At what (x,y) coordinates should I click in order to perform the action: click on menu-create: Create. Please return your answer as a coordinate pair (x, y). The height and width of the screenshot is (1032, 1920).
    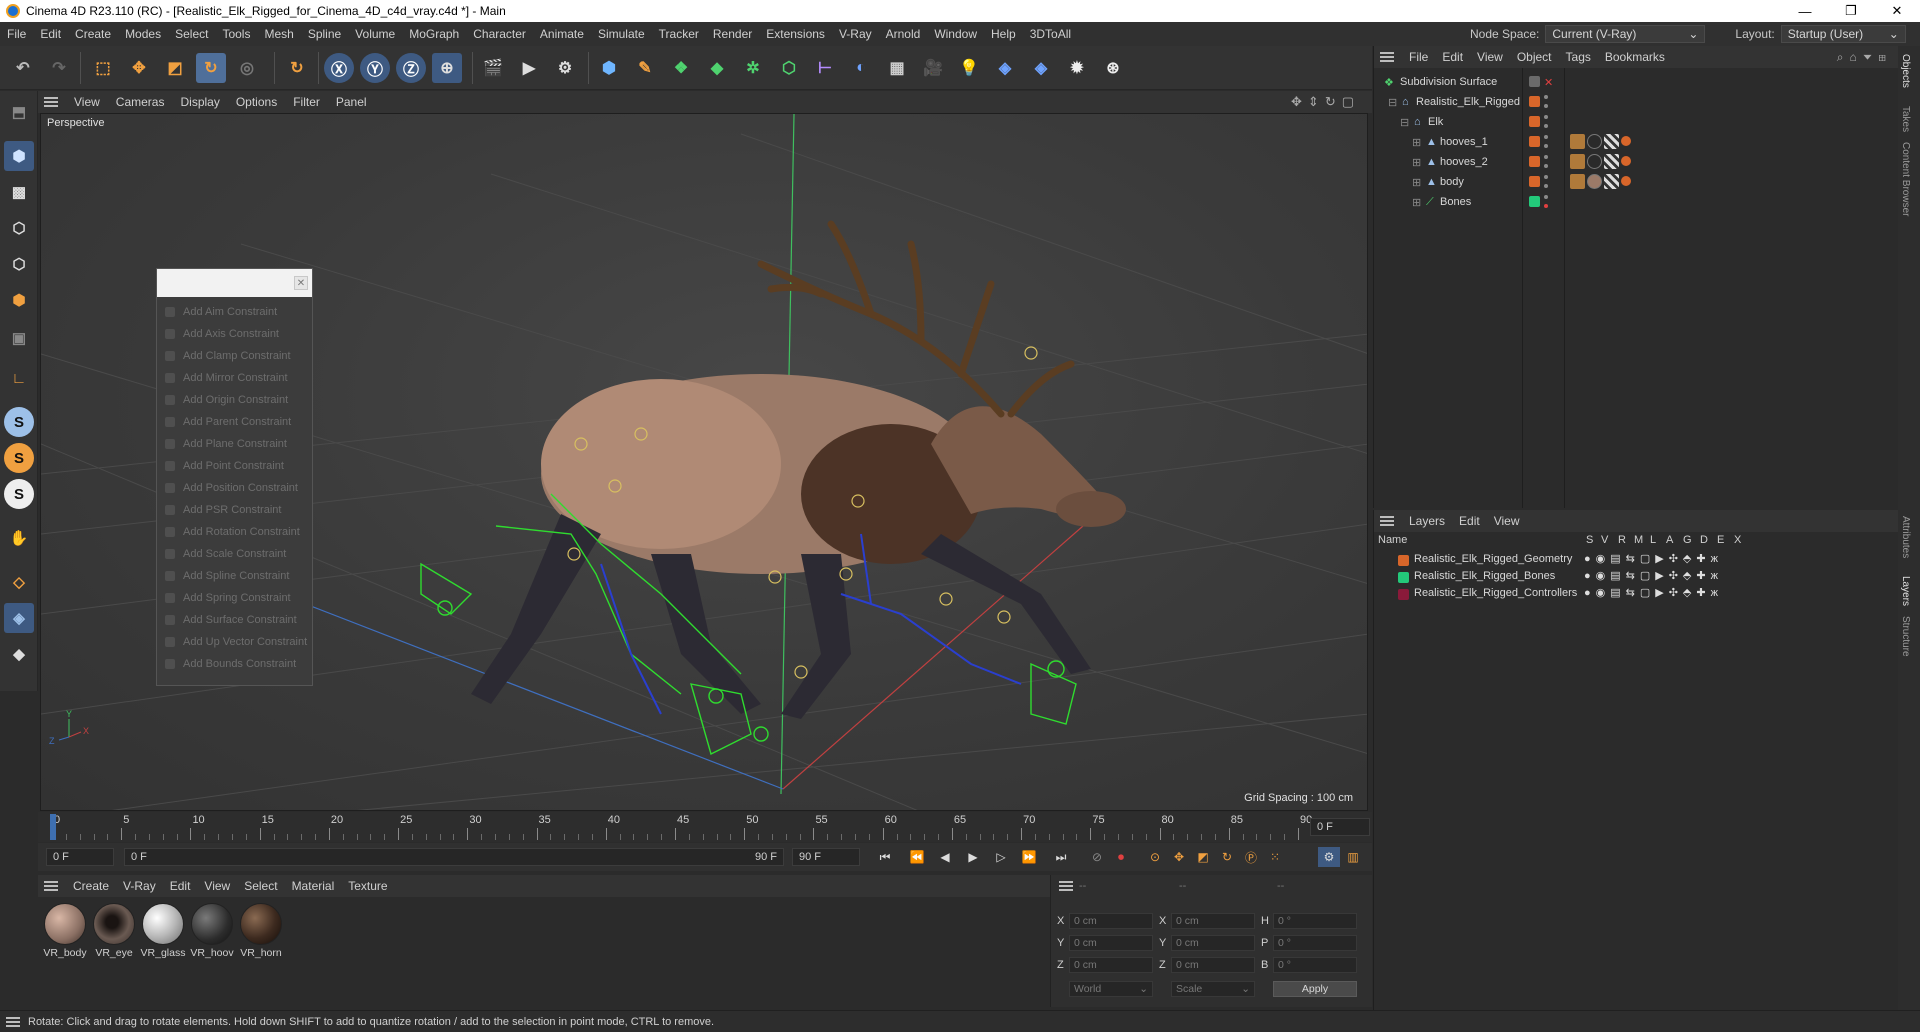
    Looking at the image, I should click on (93, 34).